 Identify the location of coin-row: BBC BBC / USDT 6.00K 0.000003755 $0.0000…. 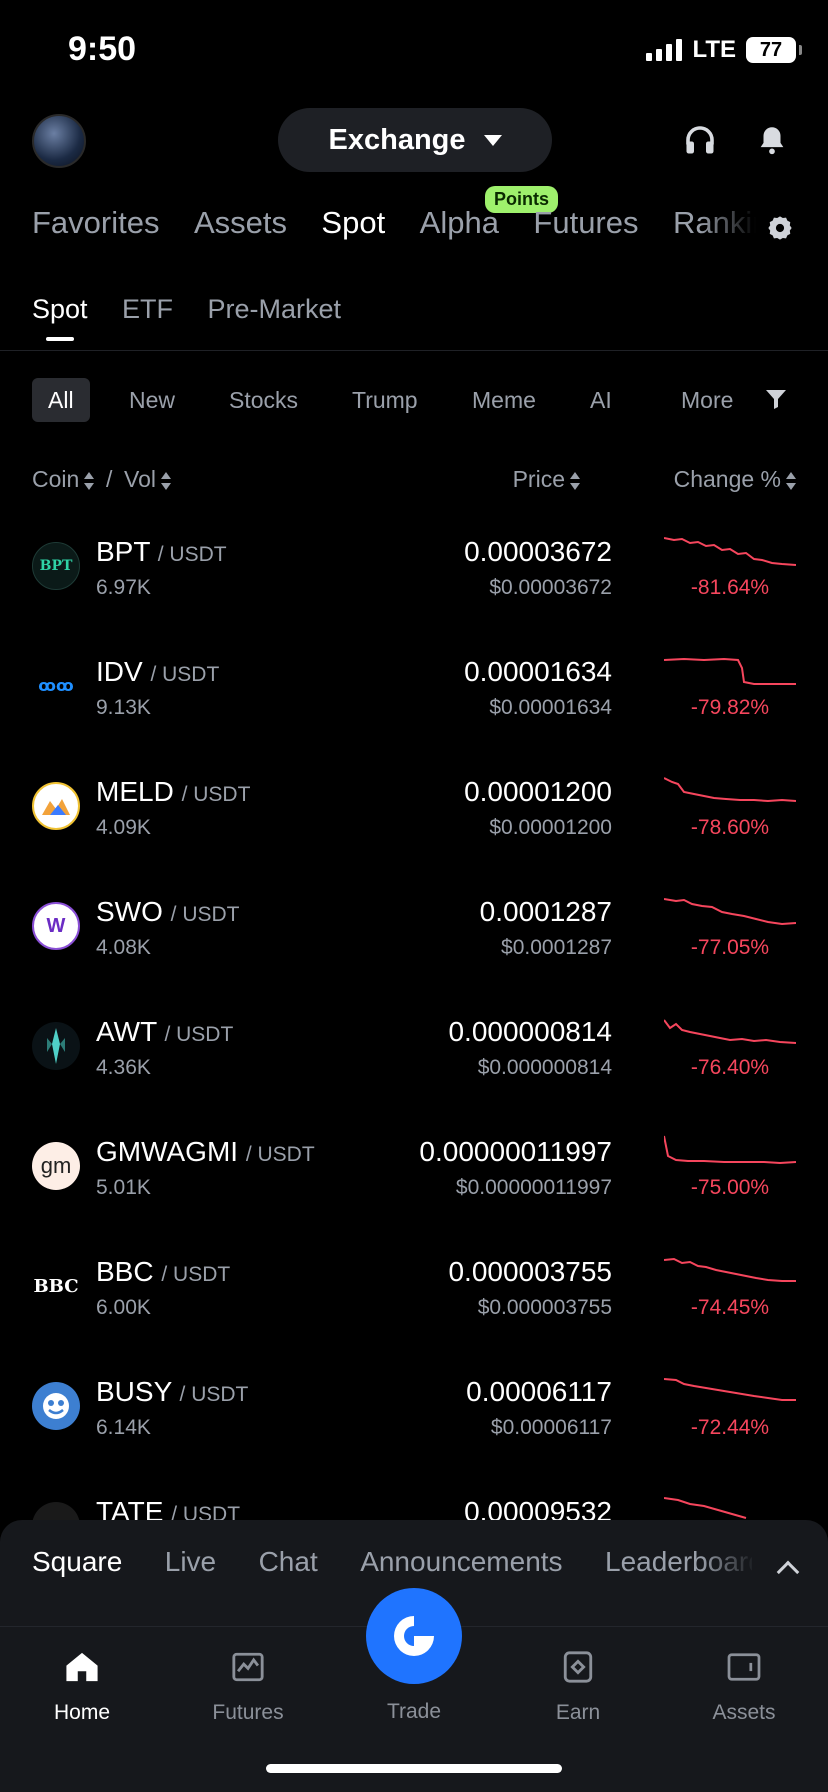
(414, 1290).